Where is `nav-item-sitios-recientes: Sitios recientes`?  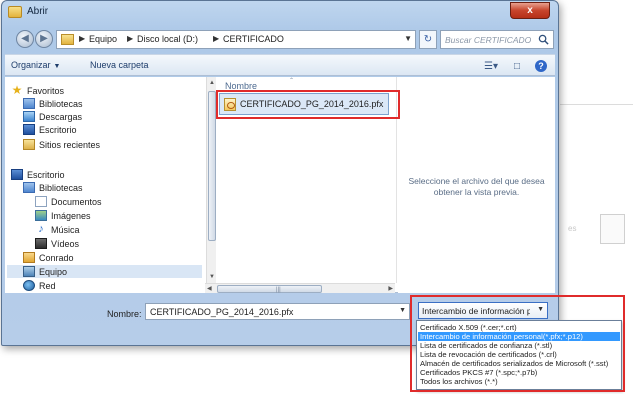 nav-item-sitios-recientes: Sitios recientes is located at coordinates (61, 144).